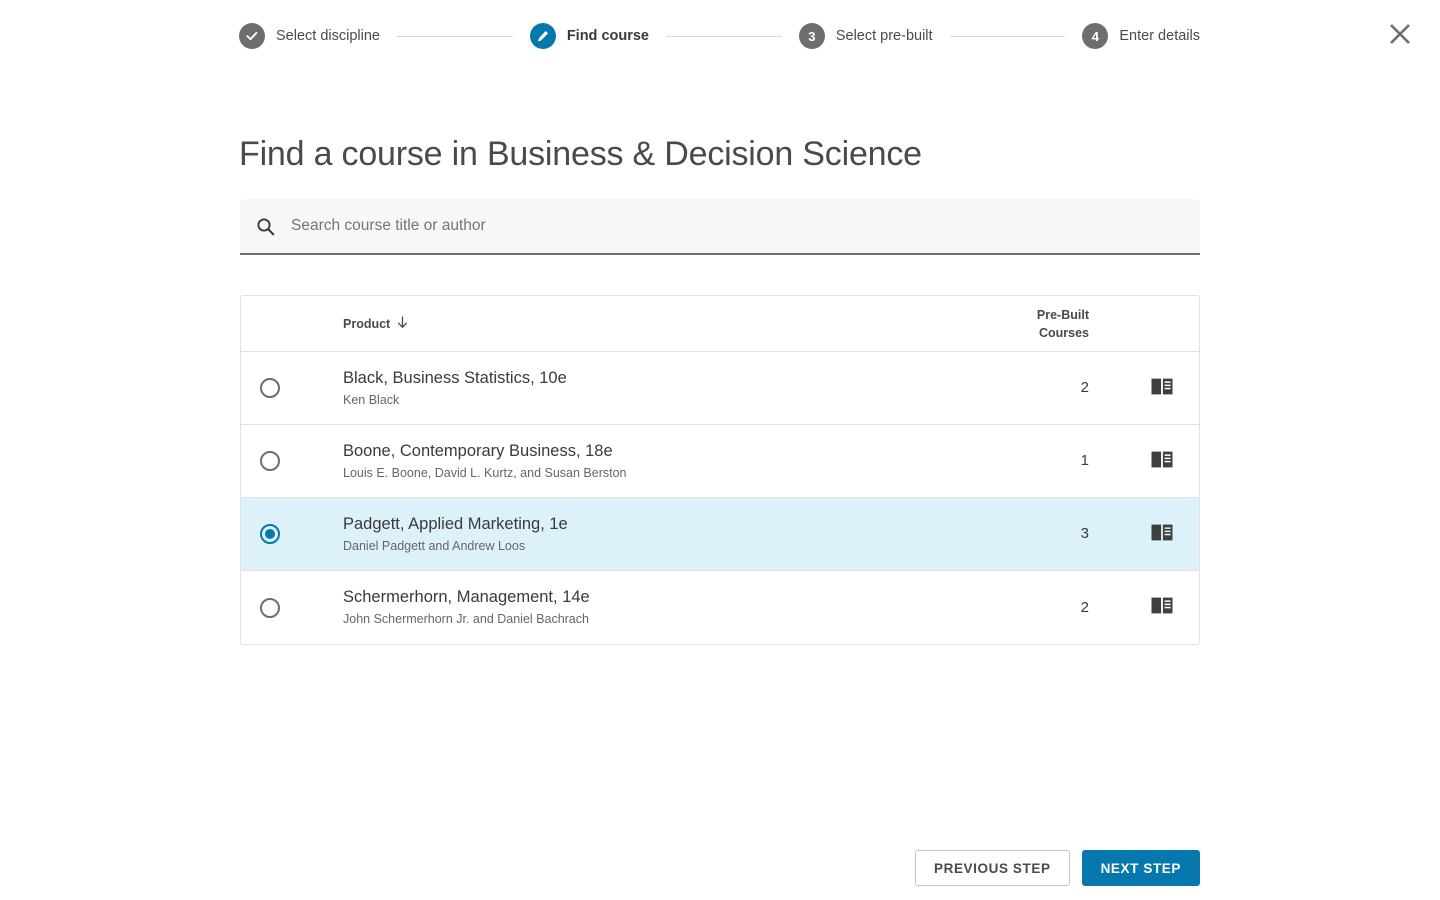  Describe the element at coordinates (1095, 36) in the screenshot. I see `stepper-badge-4: 4` at that location.